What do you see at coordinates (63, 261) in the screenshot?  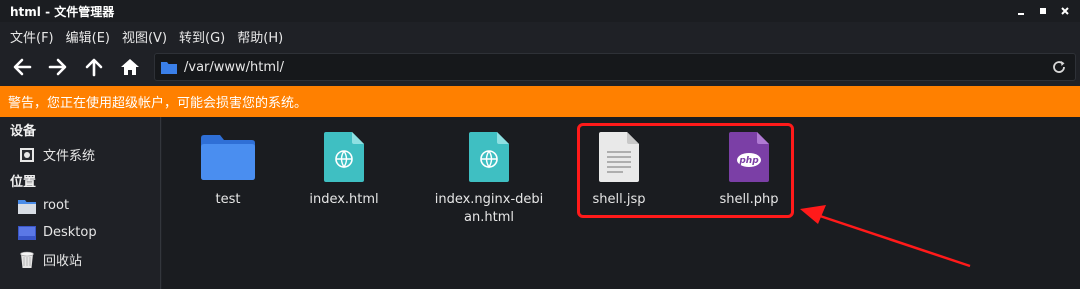 I see `sidebar-item-label: 回收站` at bounding box center [63, 261].